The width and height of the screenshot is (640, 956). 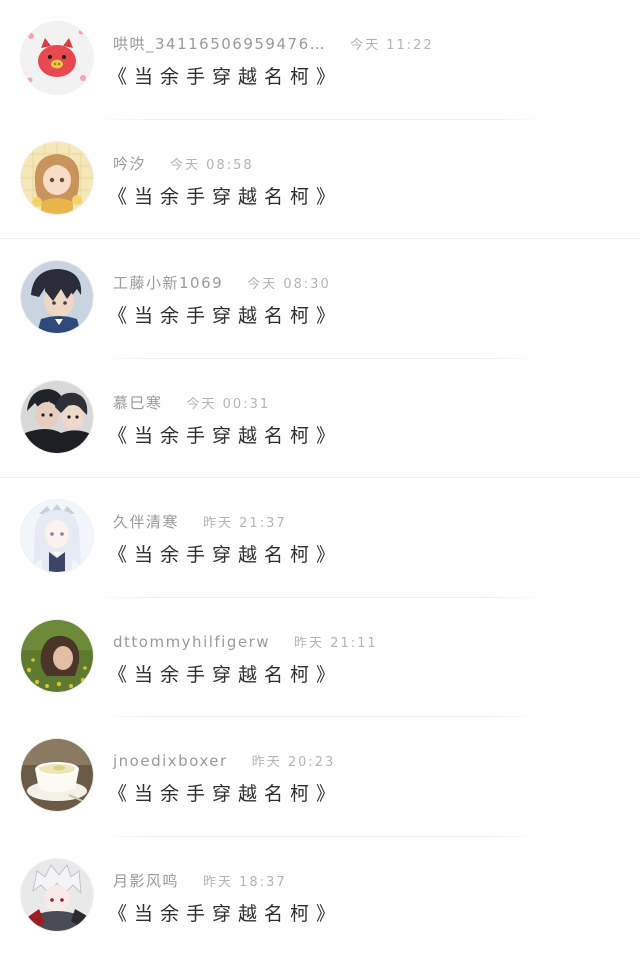 I want to click on comment-item-2: 吟汐 今天 08:58 《当余手穿越名柯》, so click(x=320, y=179).